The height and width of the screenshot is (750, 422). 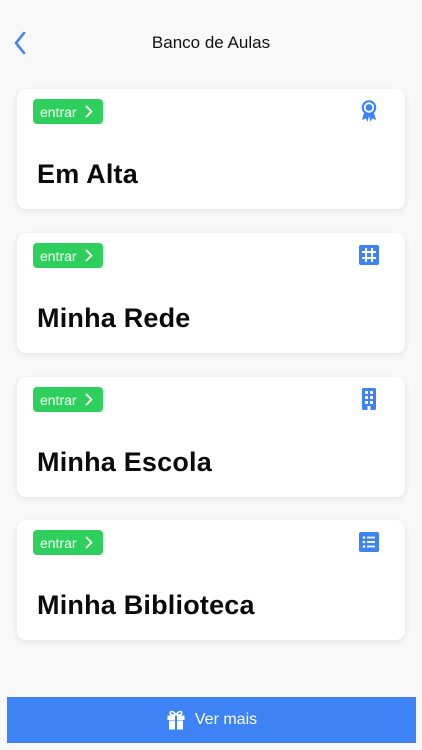 What do you see at coordinates (226, 719) in the screenshot?
I see `ver-mais-label: Ver mais` at bounding box center [226, 719].